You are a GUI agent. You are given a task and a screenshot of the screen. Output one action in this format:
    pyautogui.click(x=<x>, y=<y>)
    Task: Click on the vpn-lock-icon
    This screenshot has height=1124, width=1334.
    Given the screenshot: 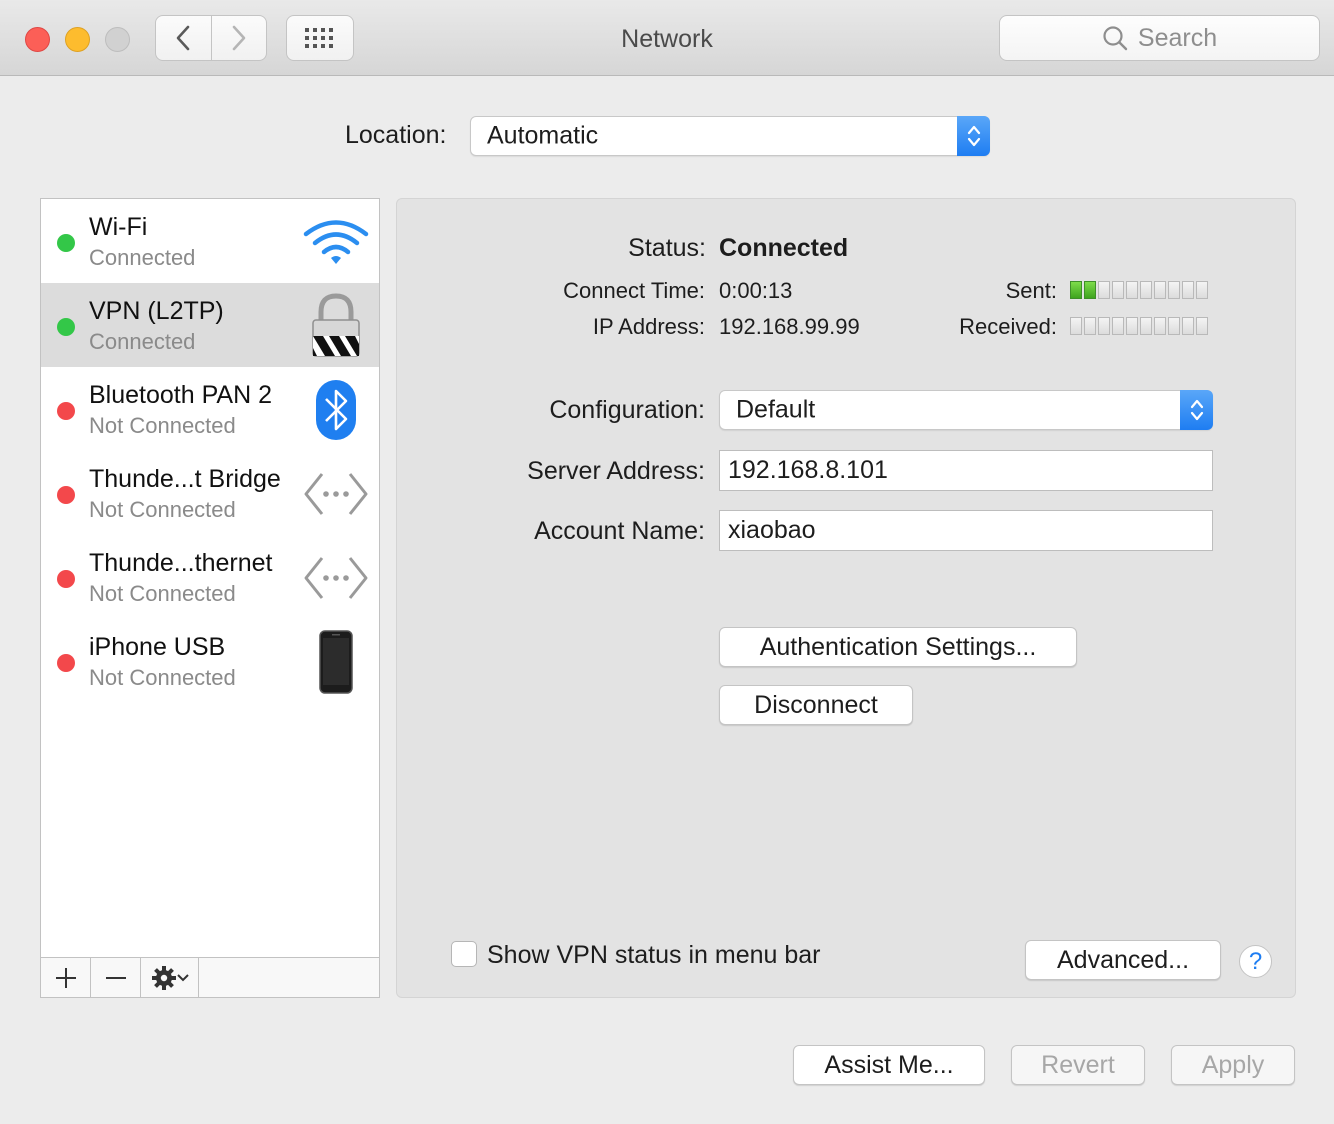 What is the action you would take?
    pyautogui.click(x=336, y=326)
    